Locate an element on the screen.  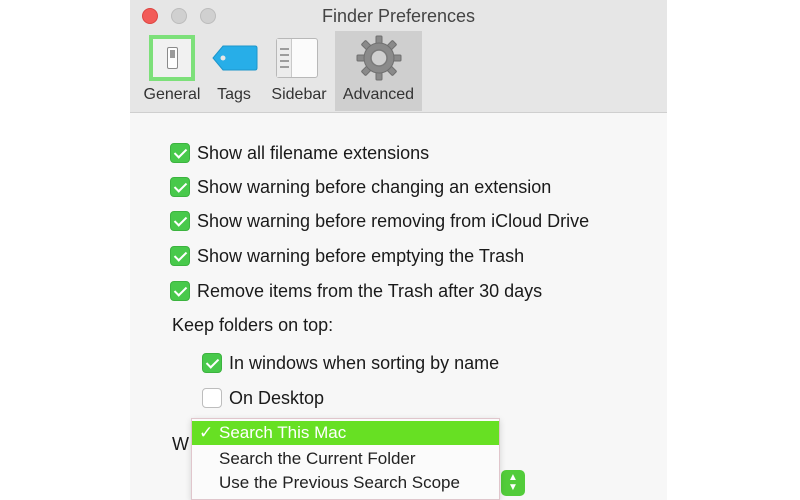
tab-tags-label: Tags is located at coordinates (234, 94).